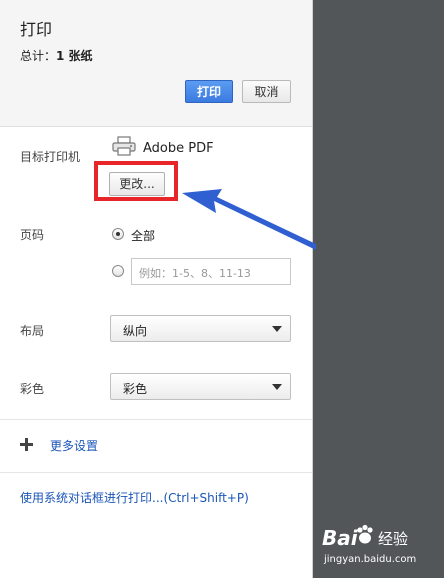 The image size is (444, 578). I want to click on print-button: 打印, so click(209, 91).